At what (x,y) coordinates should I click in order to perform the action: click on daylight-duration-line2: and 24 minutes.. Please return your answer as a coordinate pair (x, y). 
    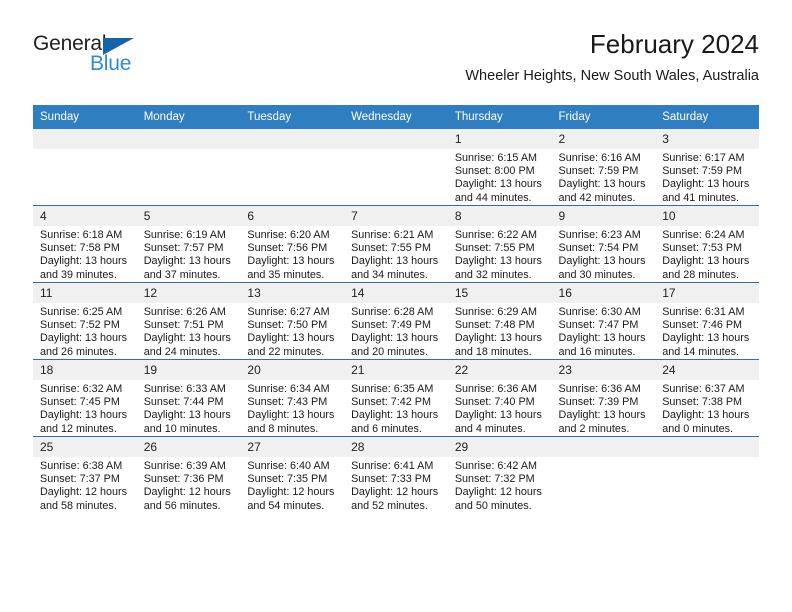
    Looking at the image, I should click on (182, 351).